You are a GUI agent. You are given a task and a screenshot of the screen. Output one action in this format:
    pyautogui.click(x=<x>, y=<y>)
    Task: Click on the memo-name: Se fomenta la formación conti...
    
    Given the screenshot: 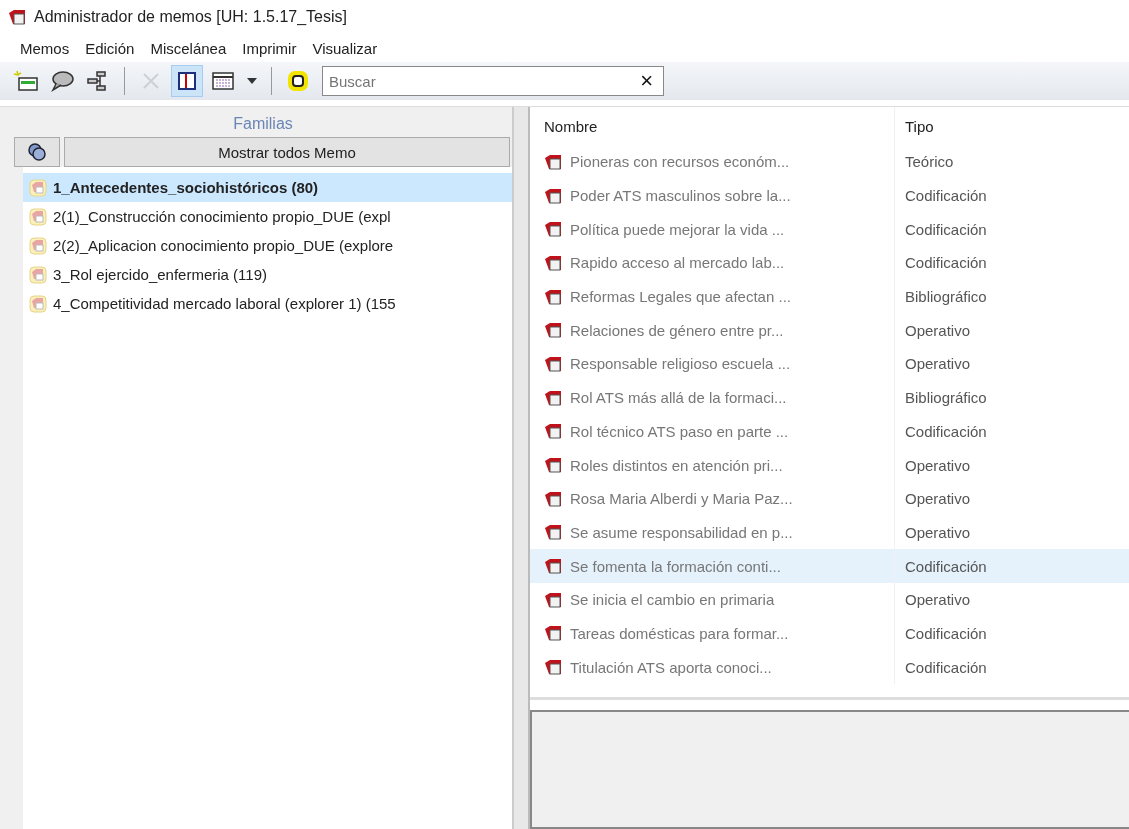 What is the action you would take?
    pyautogui.click(x=675, y=566)
    